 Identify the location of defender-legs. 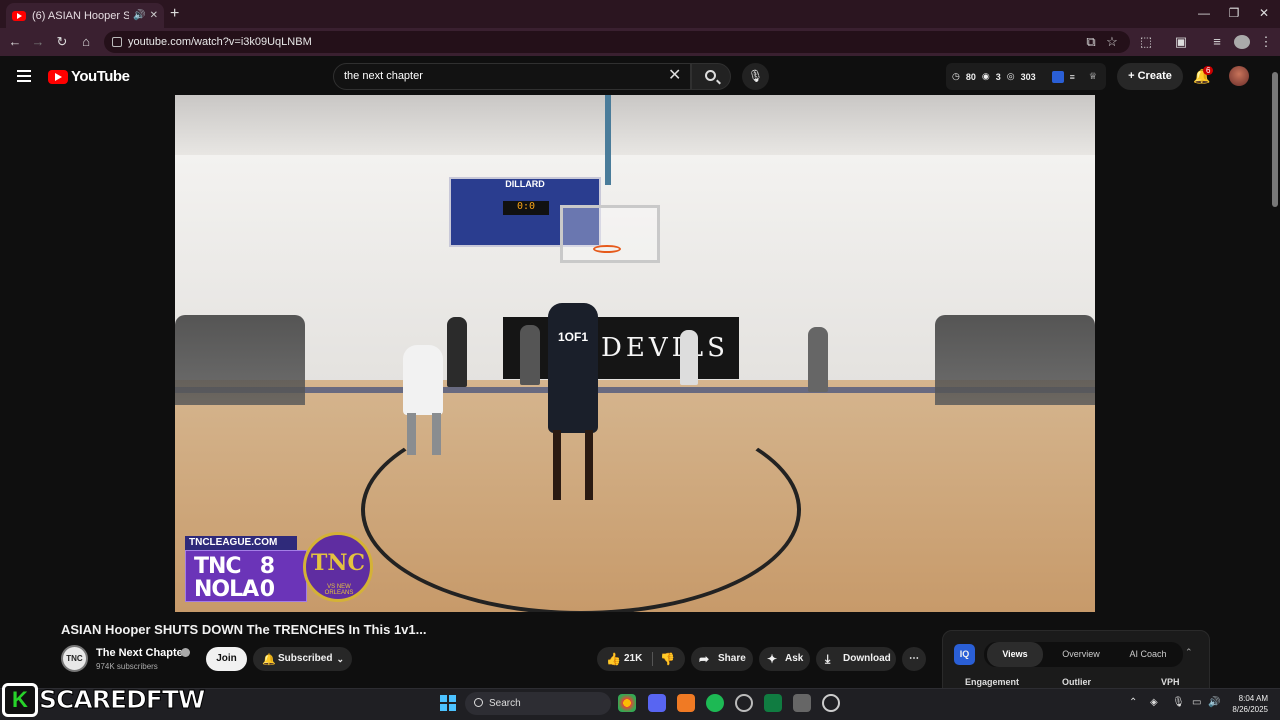
(424, 434).